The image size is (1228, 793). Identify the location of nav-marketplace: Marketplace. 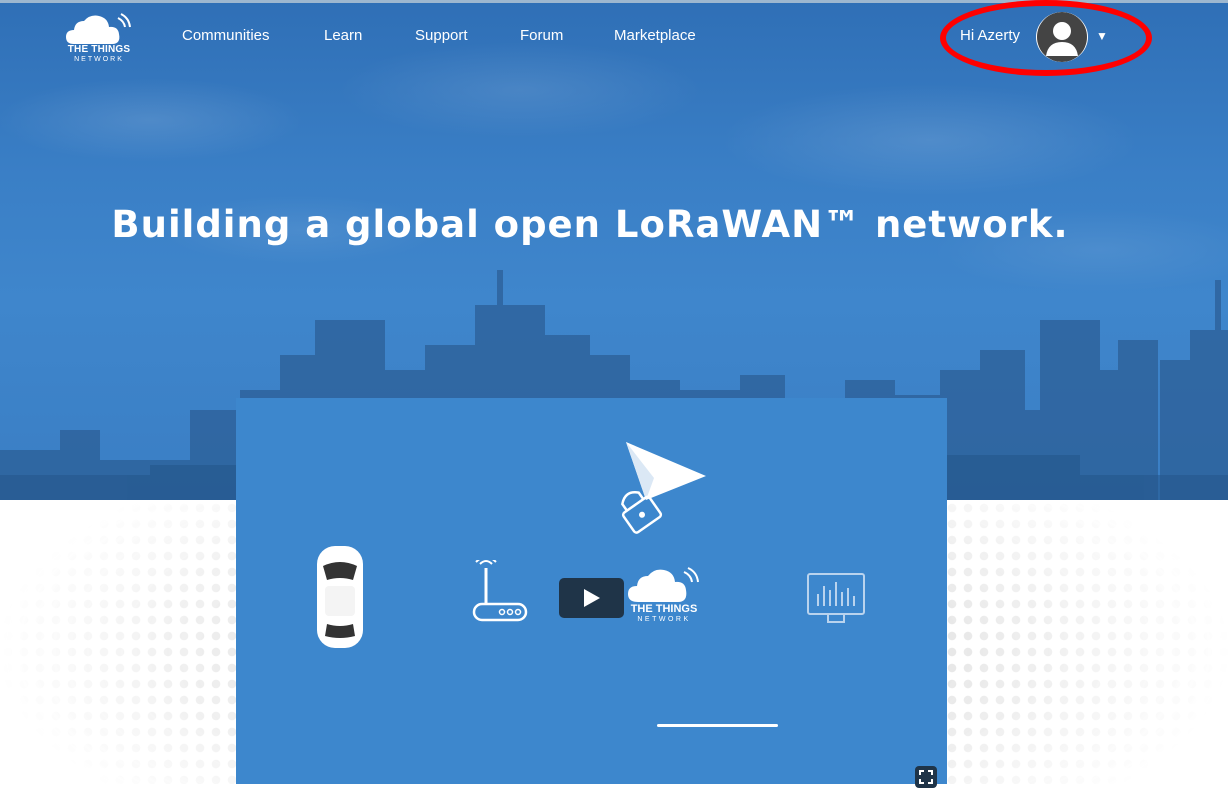
(655, 35).